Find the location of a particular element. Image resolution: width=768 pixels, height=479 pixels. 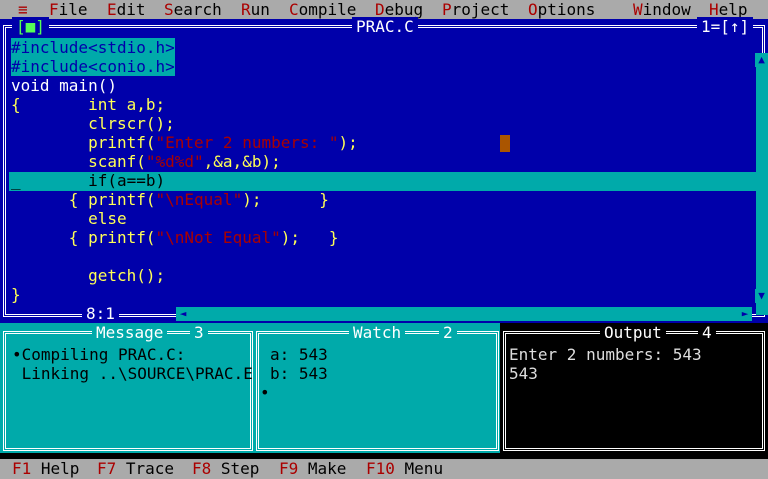

message-window-number: 3 is located at coordinates (199, 332).